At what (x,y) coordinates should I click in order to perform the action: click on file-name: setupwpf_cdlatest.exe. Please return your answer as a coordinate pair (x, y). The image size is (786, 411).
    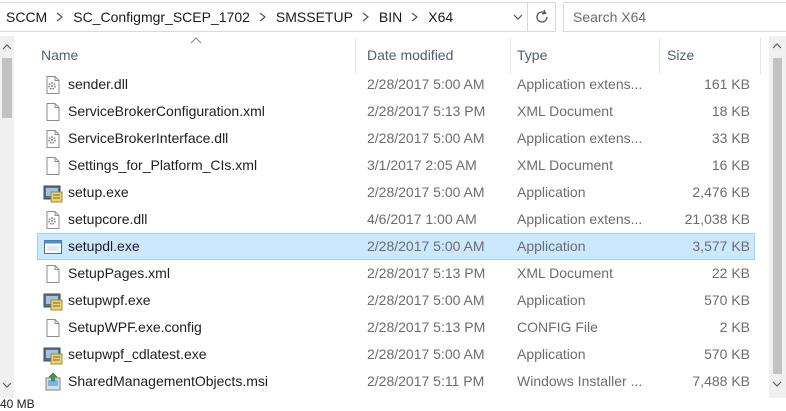
    Looking at the image, I should click on (137, 354).